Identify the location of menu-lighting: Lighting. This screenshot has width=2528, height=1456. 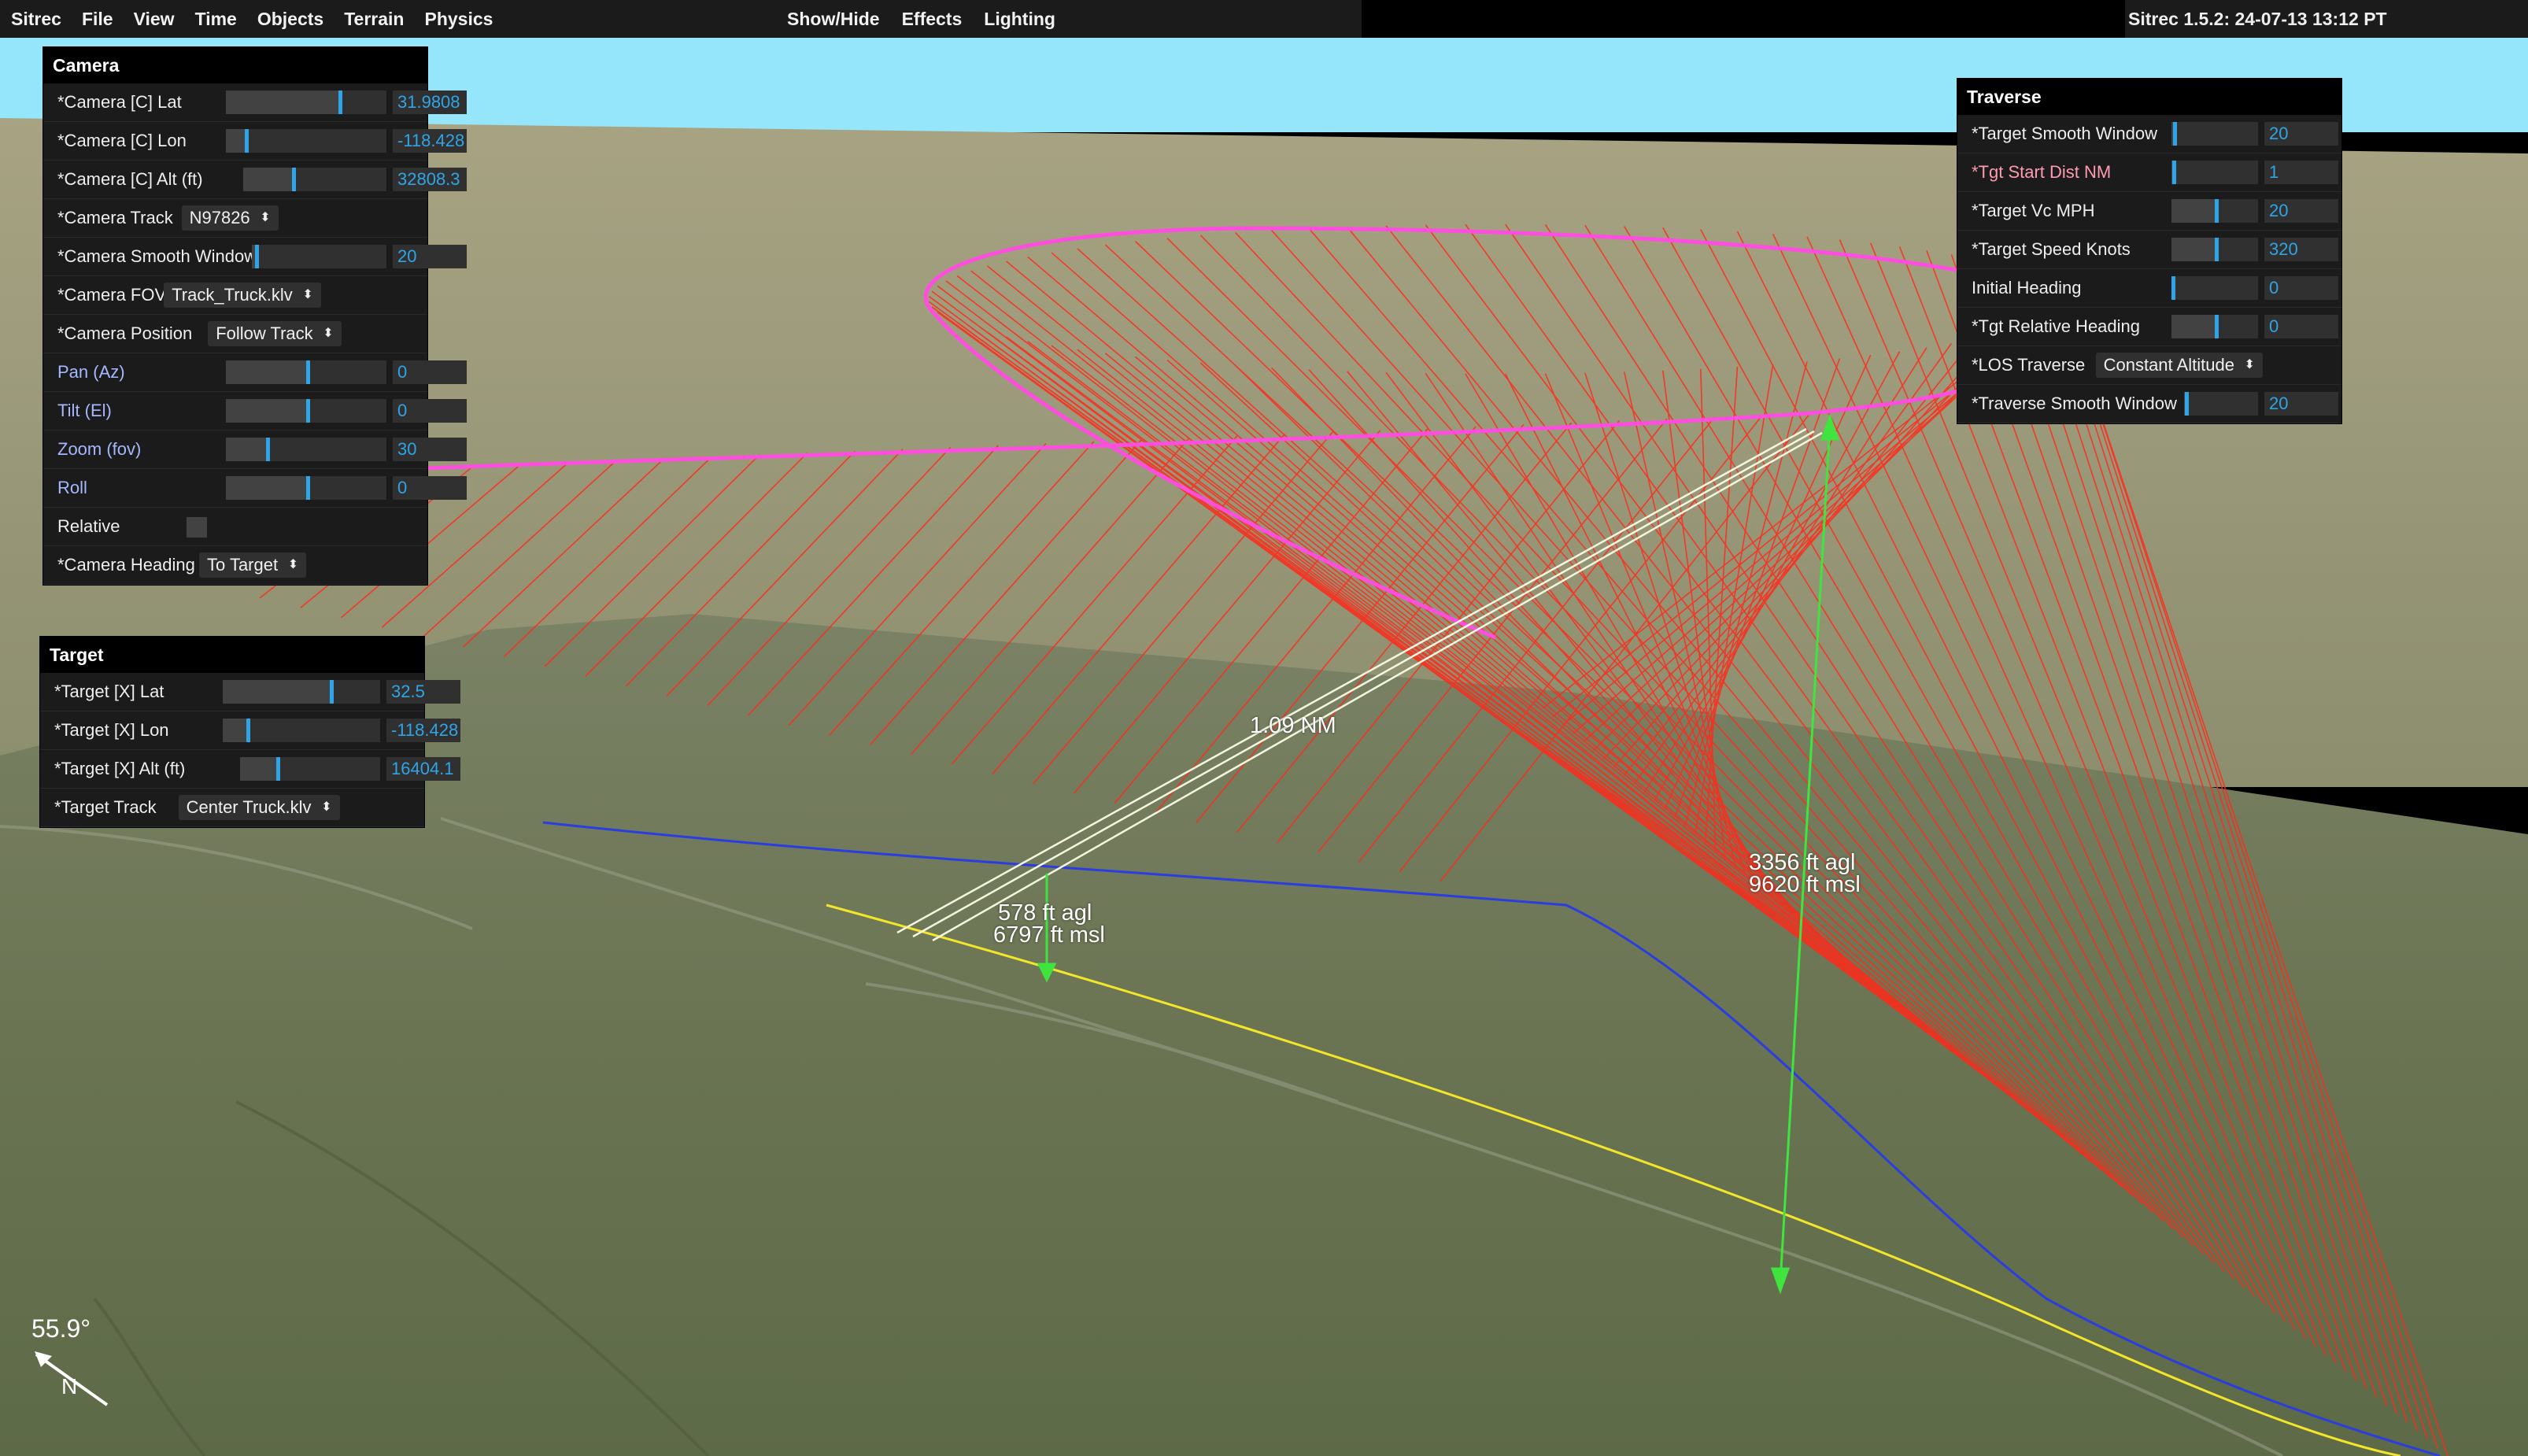
(1020, 19).